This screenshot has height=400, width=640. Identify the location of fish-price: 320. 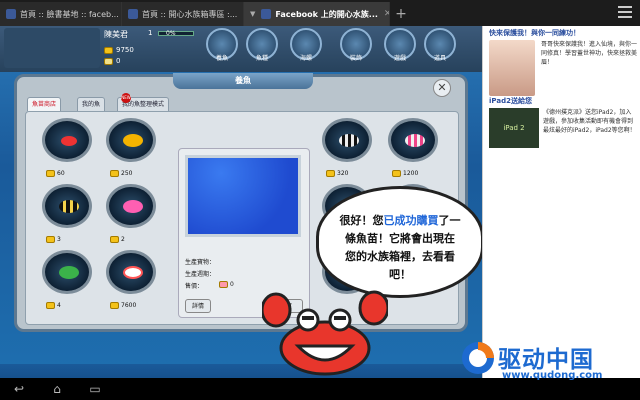
(337, 173).